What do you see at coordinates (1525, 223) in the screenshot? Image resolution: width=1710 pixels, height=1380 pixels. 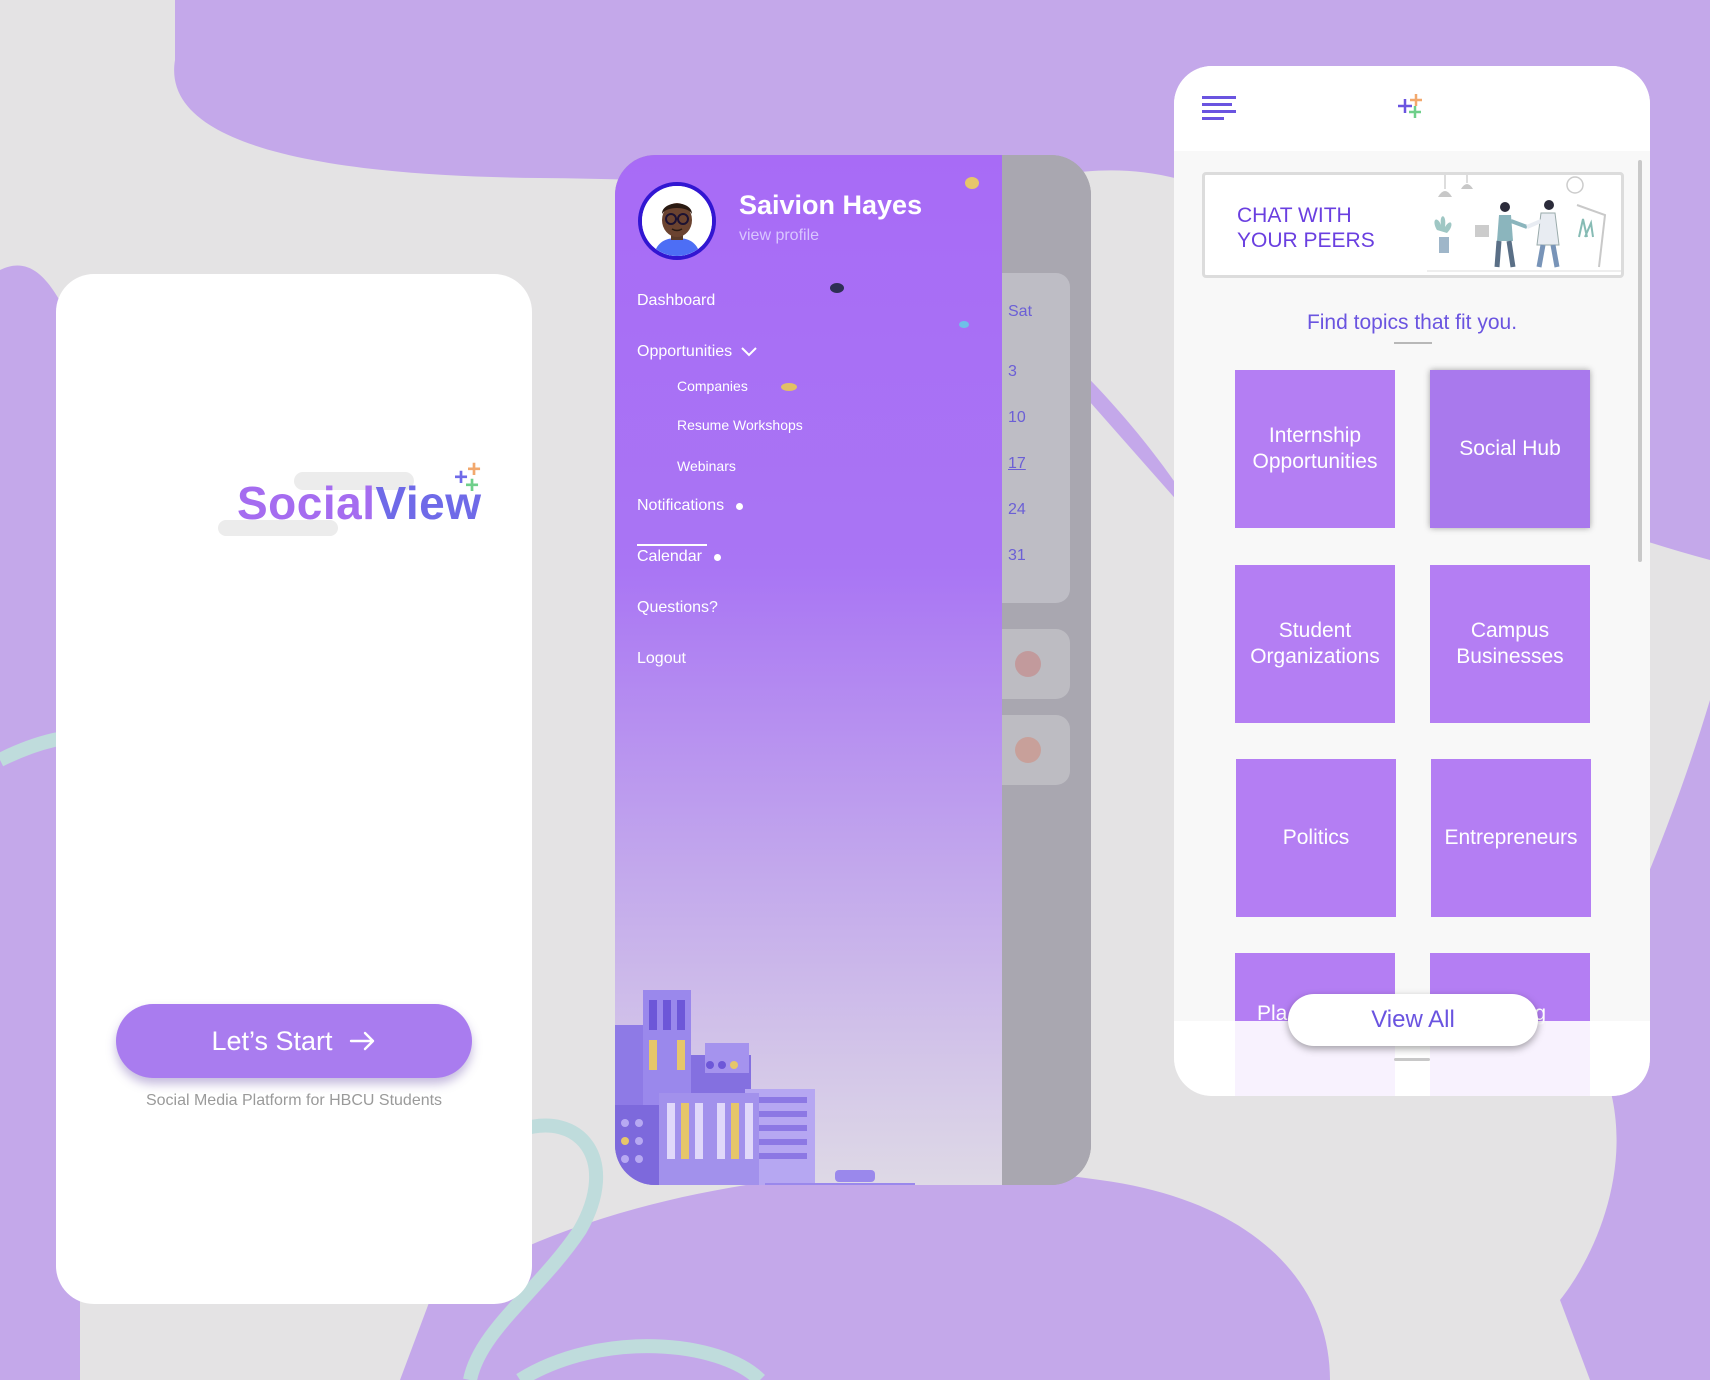 I see `peers-illustration` at bounding box center [1525, 223].